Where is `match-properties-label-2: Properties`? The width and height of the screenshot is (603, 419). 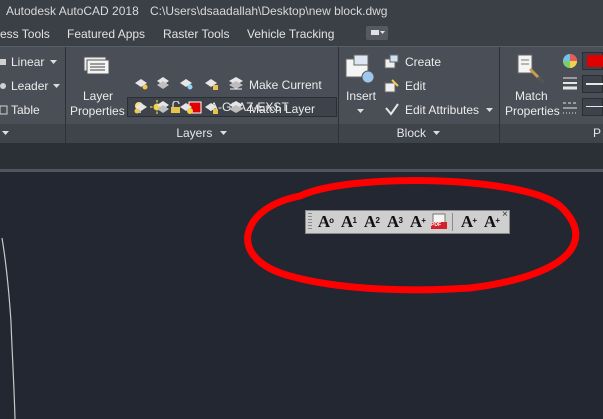
match-properties-label-2: Properties is located at coordinates (532, 111).